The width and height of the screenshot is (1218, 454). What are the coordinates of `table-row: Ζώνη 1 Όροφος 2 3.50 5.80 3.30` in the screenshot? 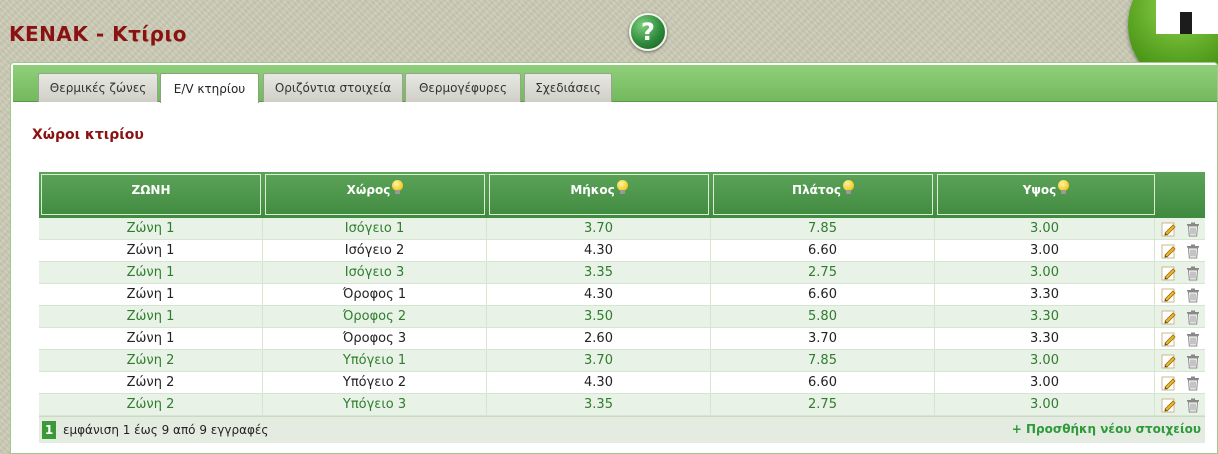 It's located at (622, 317).